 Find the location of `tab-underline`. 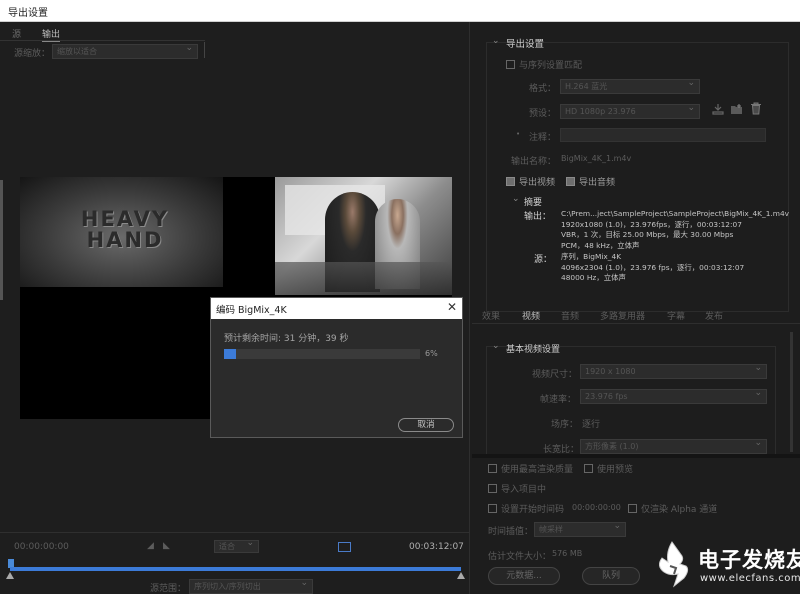

tab-underline is located at coordinates (102, 40).